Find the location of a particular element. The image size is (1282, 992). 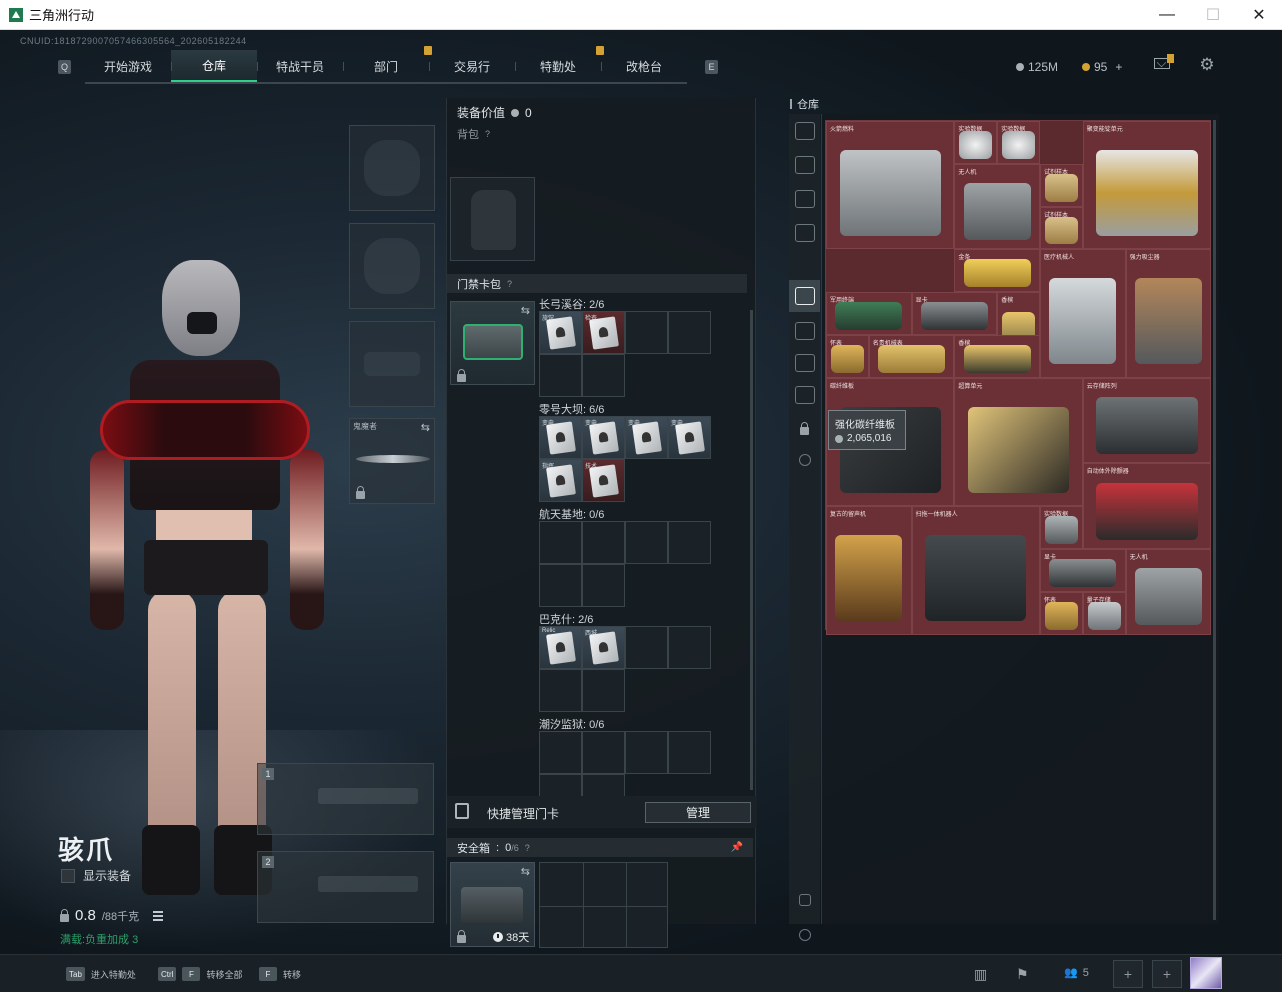

melee-swap-icon: ⇆ is located at coordinates (425, 427).